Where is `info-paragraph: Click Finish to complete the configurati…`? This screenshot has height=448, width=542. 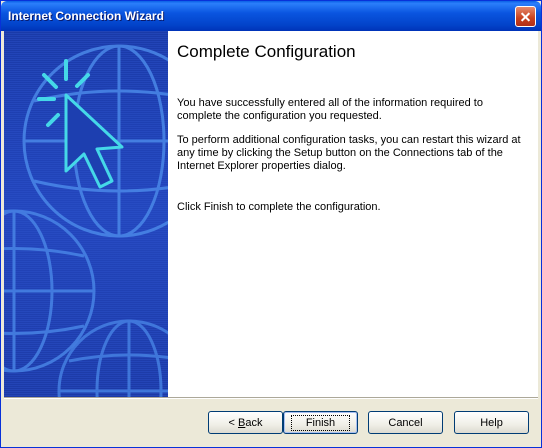 info-paragraph: Click Finish to complete the configurati… is located at coordinates (279, 207).